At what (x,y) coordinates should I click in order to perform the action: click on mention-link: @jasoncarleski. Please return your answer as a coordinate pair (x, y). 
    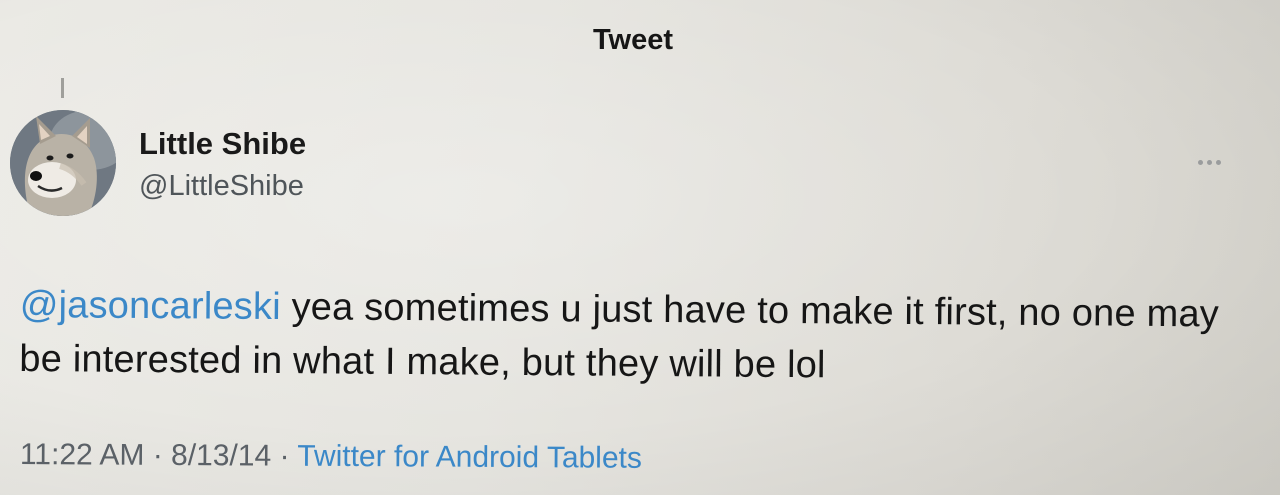
    Looking at the image, I should click on (150, 306).